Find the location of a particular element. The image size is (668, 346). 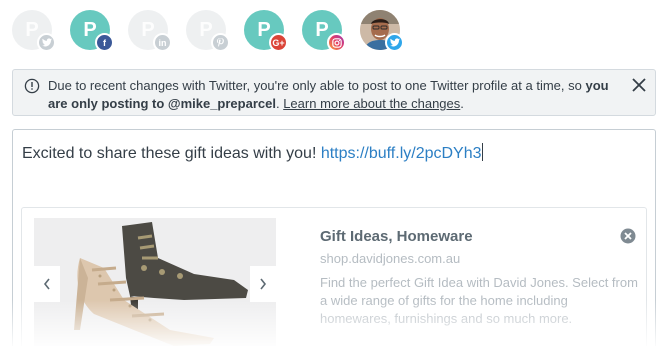

profile-selector: P P f P in P P G+ P is located at coordinates (212, 32).